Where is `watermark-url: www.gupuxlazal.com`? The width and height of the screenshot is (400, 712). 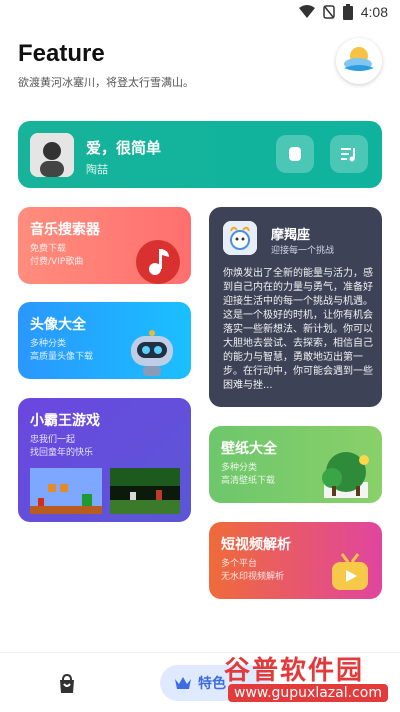 watermark-url: www.gupuxlazal.com is located at coordinates (308, 693).